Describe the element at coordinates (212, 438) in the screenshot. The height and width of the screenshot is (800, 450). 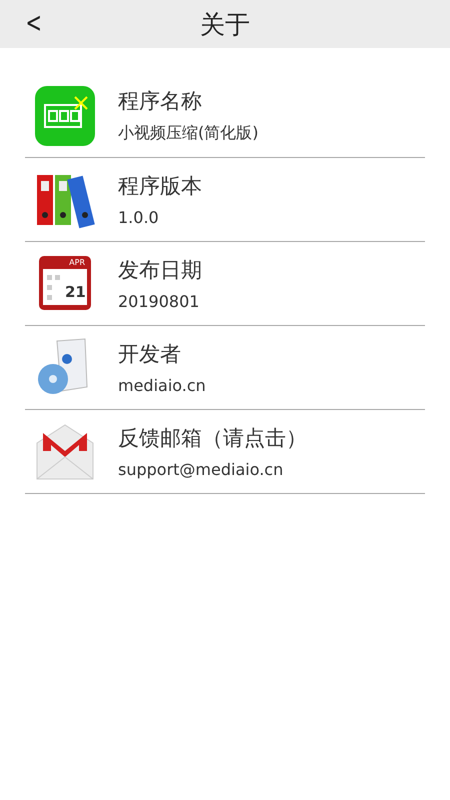
I see `item-title: 反馈邮箱（请点击）` at that location.